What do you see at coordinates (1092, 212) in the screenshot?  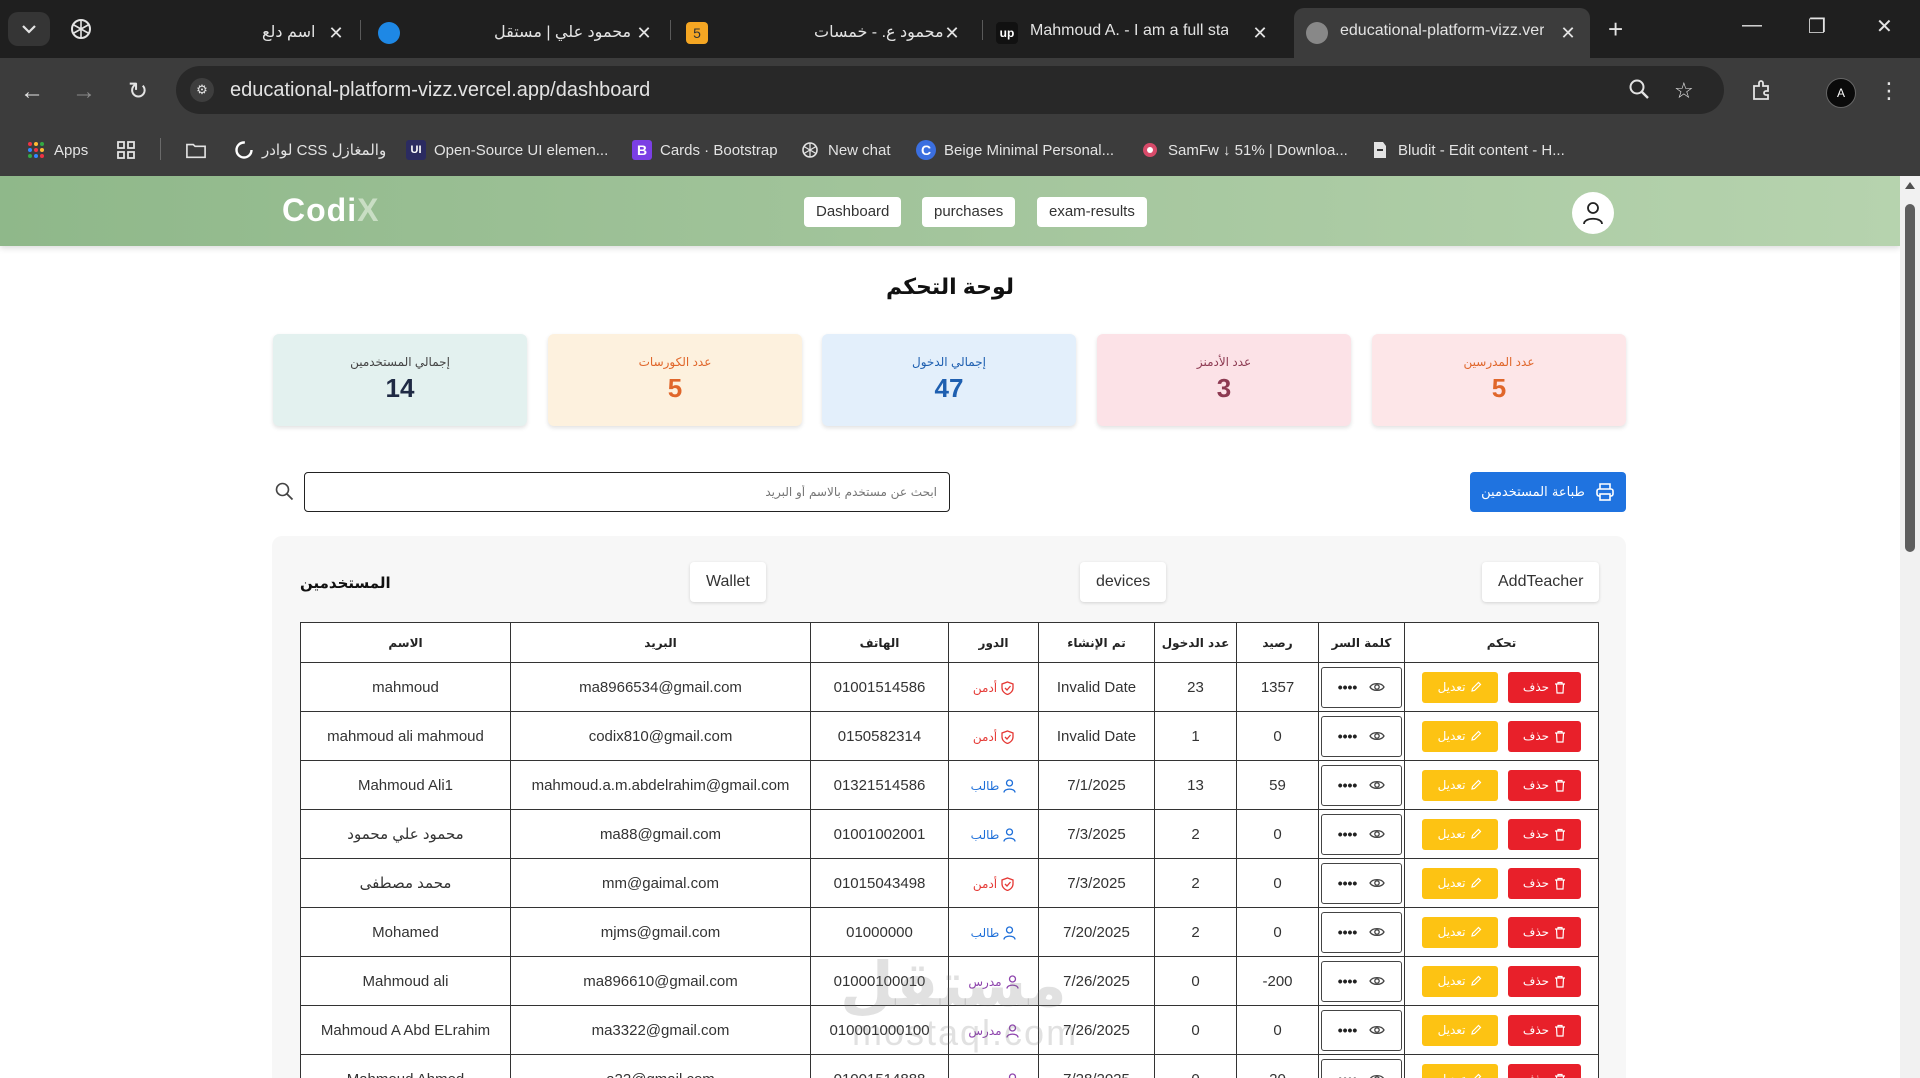 I see `nav-exam-results: exam-results` at bounding box center [1092, 212].